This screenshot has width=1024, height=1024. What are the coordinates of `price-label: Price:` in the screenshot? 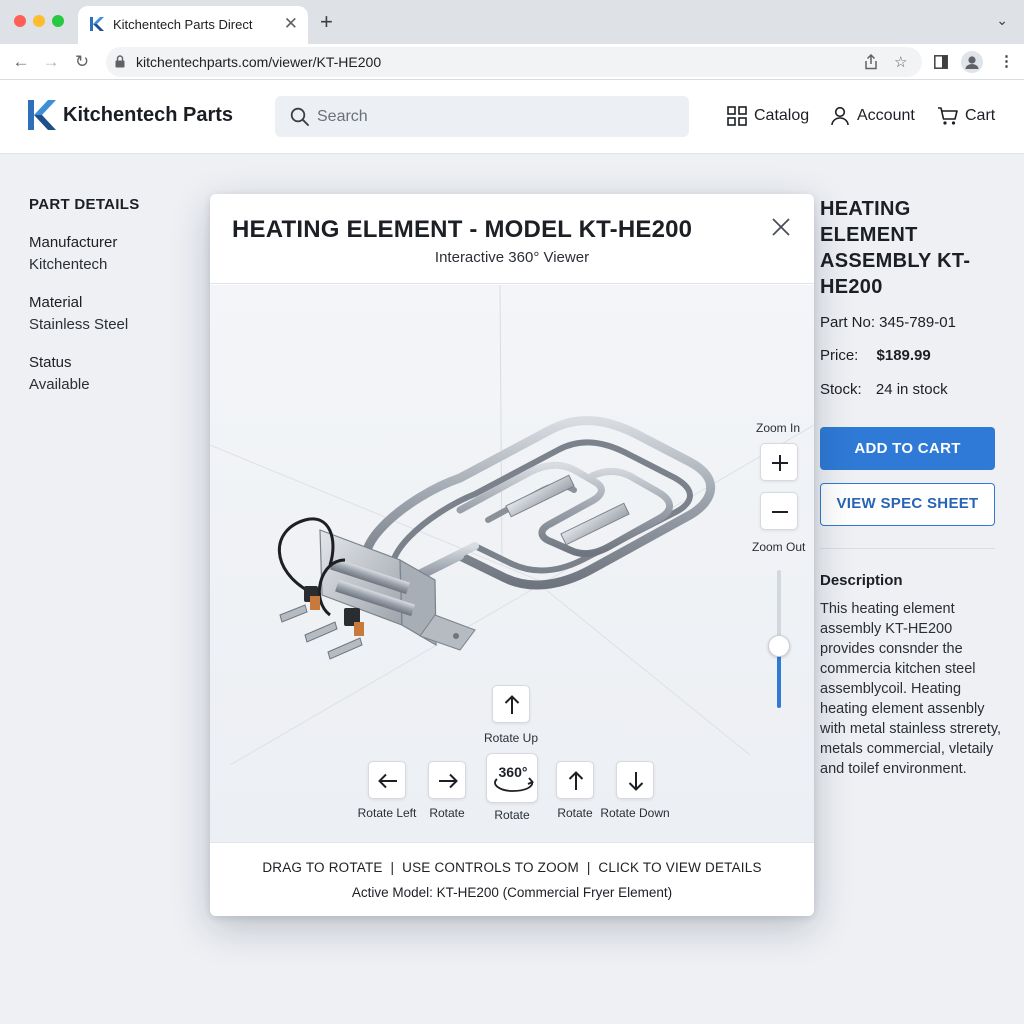 It's located at (839, 355).